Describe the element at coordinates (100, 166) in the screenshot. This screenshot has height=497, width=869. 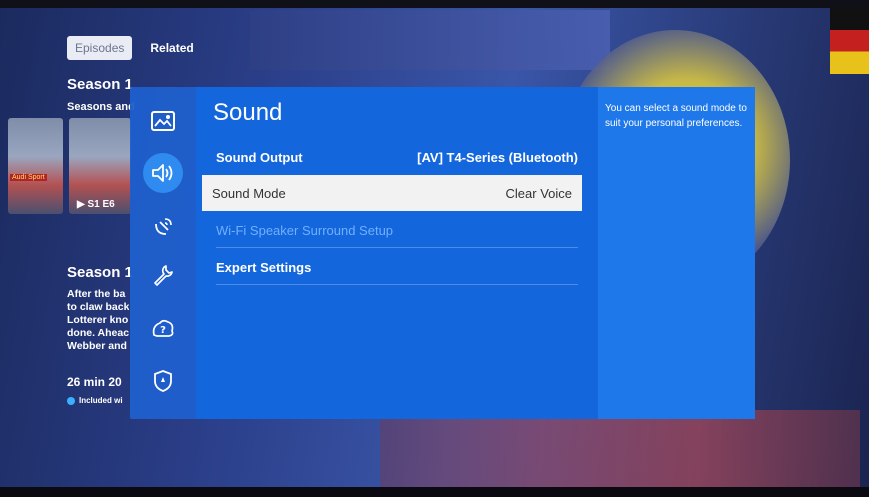
I see `episode-thumbnail-selected: ▶ S1 E6` at that location.